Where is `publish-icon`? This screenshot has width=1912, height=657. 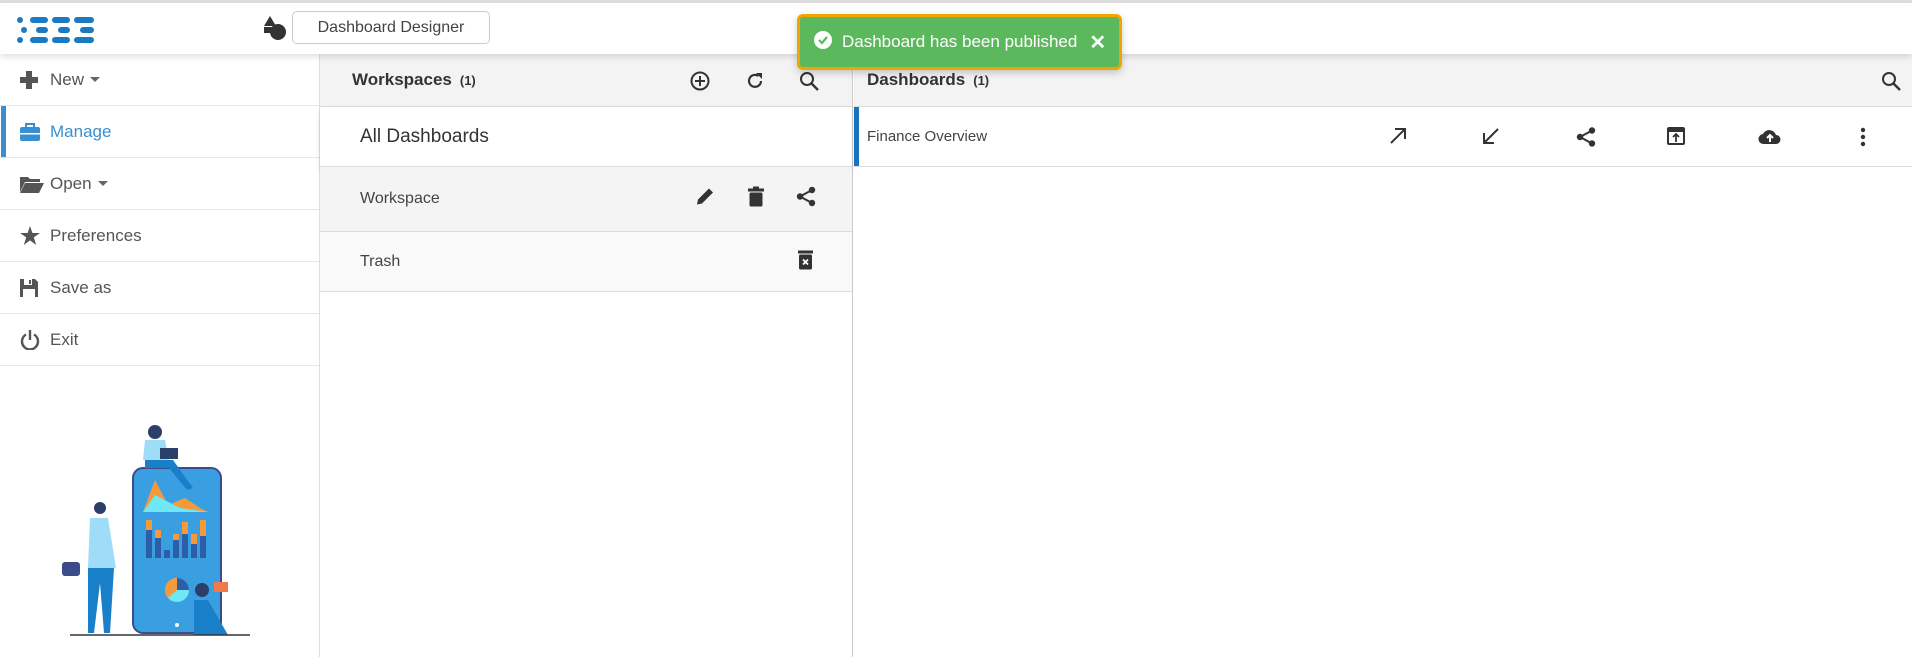
publish-icon is located at coordinates (1676, 138).